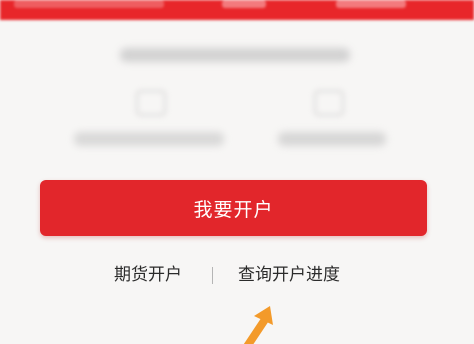  Describe the element at coordinates (212, 275) in the screenshot. I see `link-divider` at that location.